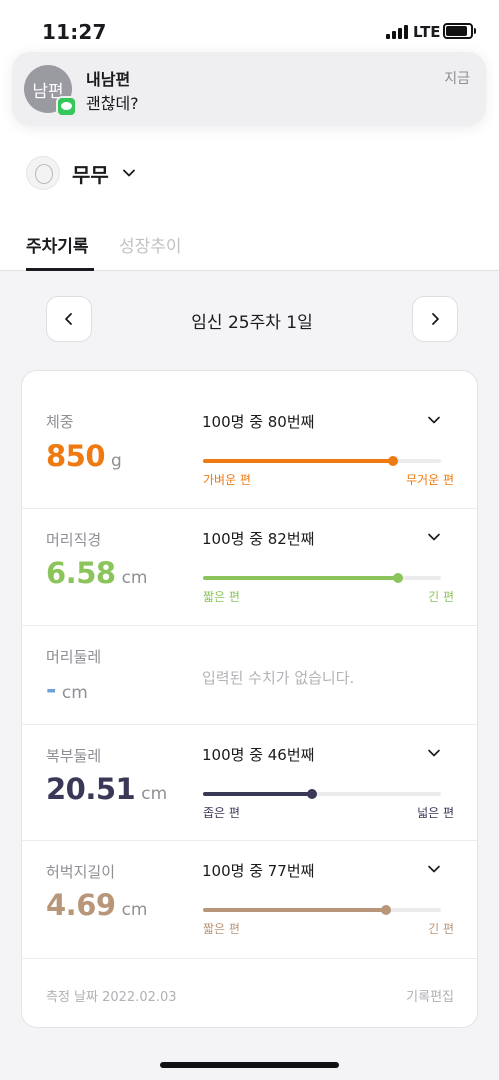 This screenshot has width=499, height=1080. What do you see at coordinates (258, 539) in the screenshot?
I see `percentile-rank: 100명 중 82번째` at bounding box center [258, 539].